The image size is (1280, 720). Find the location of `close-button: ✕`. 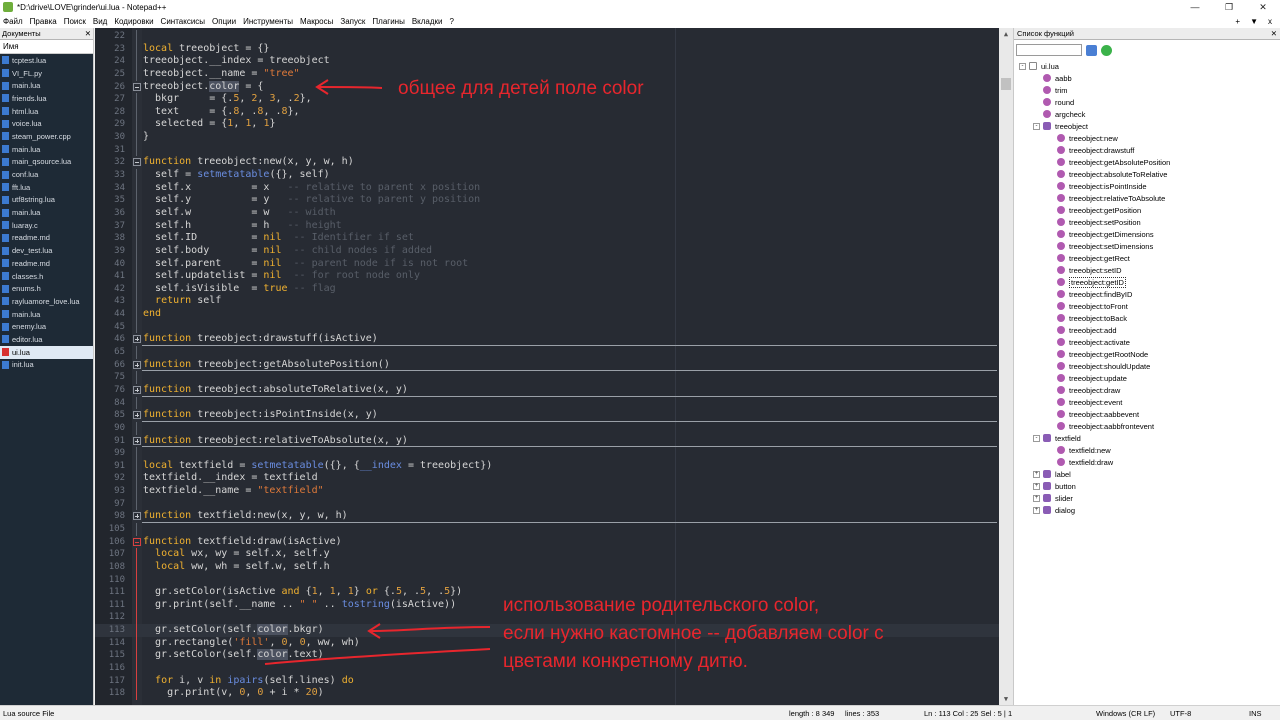

close-button: ✕ is located at coordinates (1263, 7).